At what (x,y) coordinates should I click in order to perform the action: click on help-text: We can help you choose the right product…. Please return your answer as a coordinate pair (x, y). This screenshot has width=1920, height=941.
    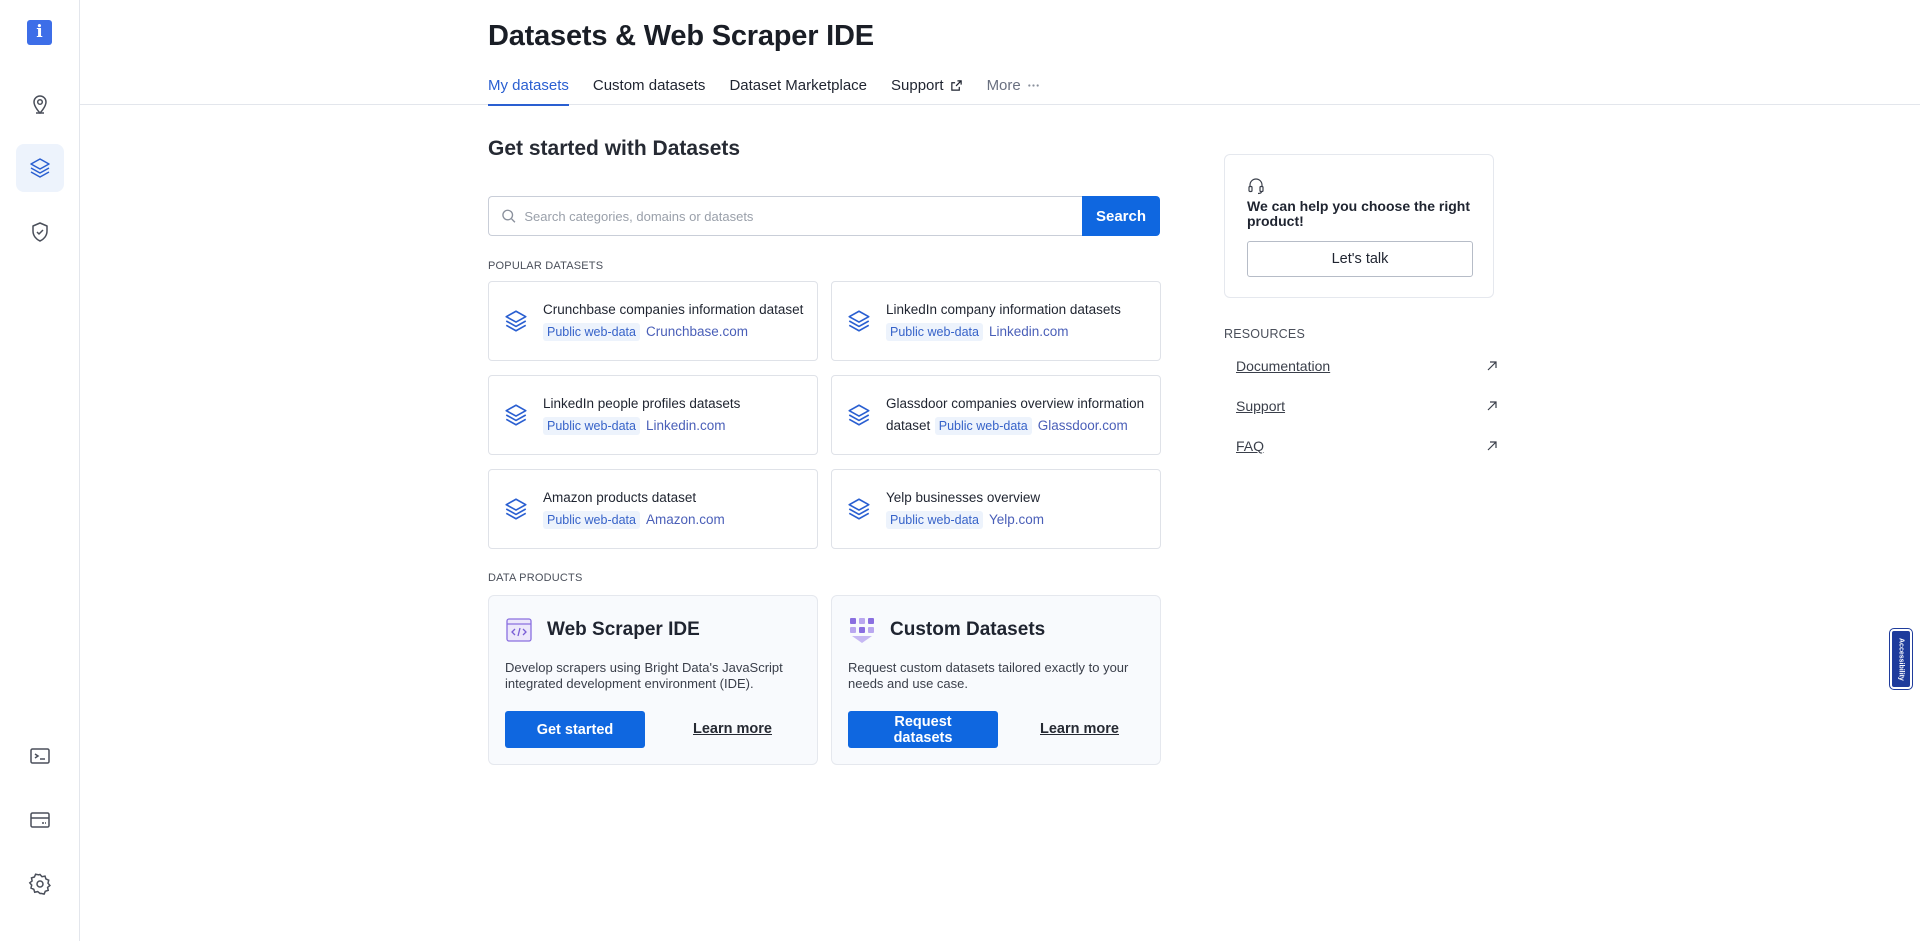
    Looking at the image, I should click on (1358, 213).